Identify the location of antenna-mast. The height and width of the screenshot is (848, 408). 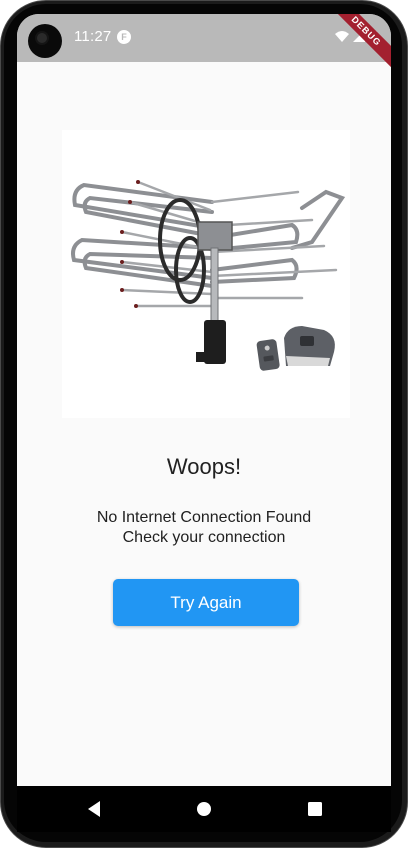
(214, 288).